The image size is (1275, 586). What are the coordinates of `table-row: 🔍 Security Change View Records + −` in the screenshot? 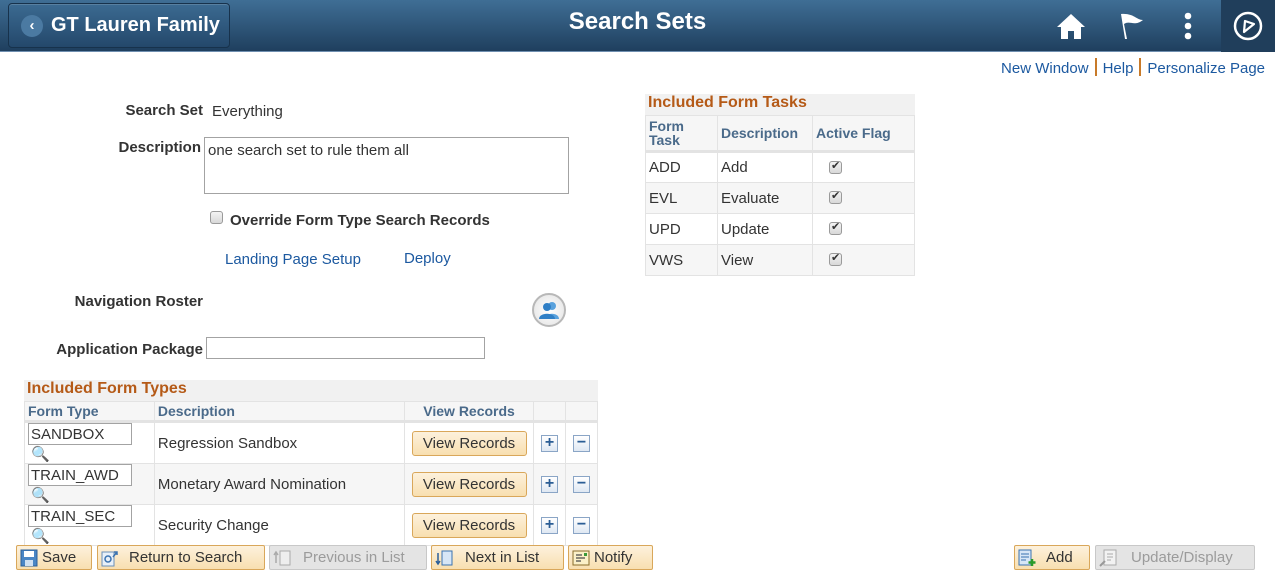 It's located at (311, 525).